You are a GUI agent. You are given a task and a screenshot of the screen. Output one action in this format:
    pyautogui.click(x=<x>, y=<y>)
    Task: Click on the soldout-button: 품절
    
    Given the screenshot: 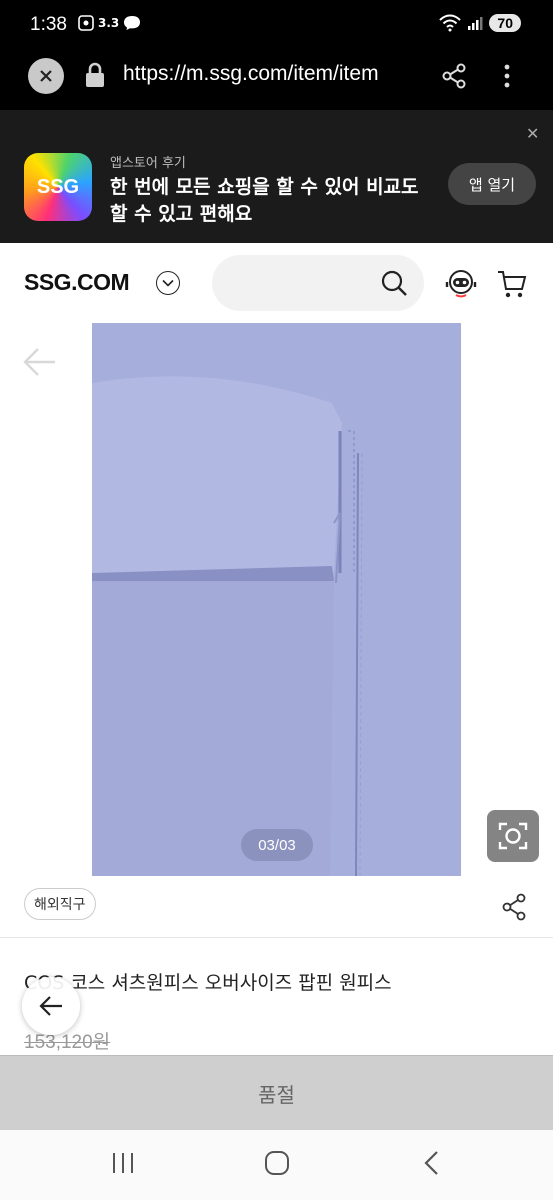 What is the action you would take?
    pyautogui.click(x=276, y=1092)
    